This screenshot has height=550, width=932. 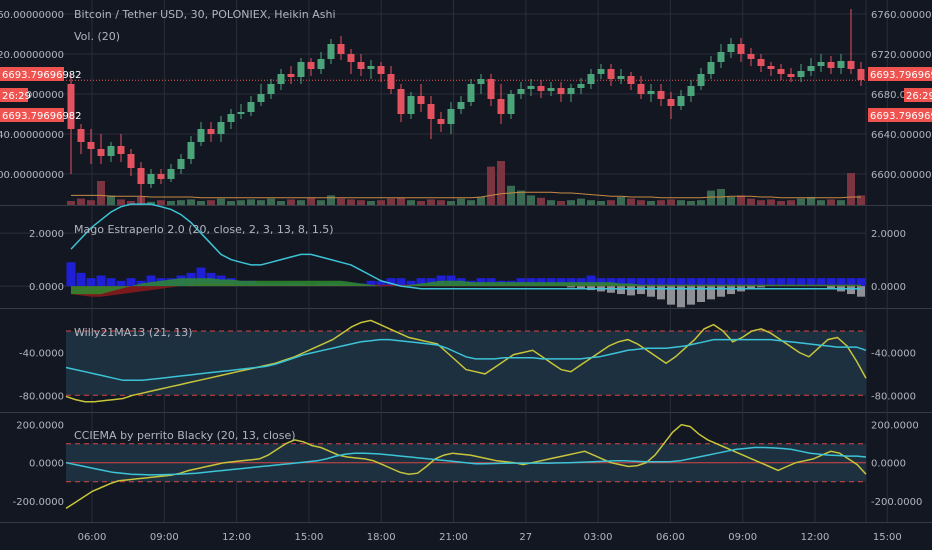 What do you see at coordinates (901, 135) in the screenshot?
I see `price-tick-right: 6640.00000000` at bounding box center [901, 135].